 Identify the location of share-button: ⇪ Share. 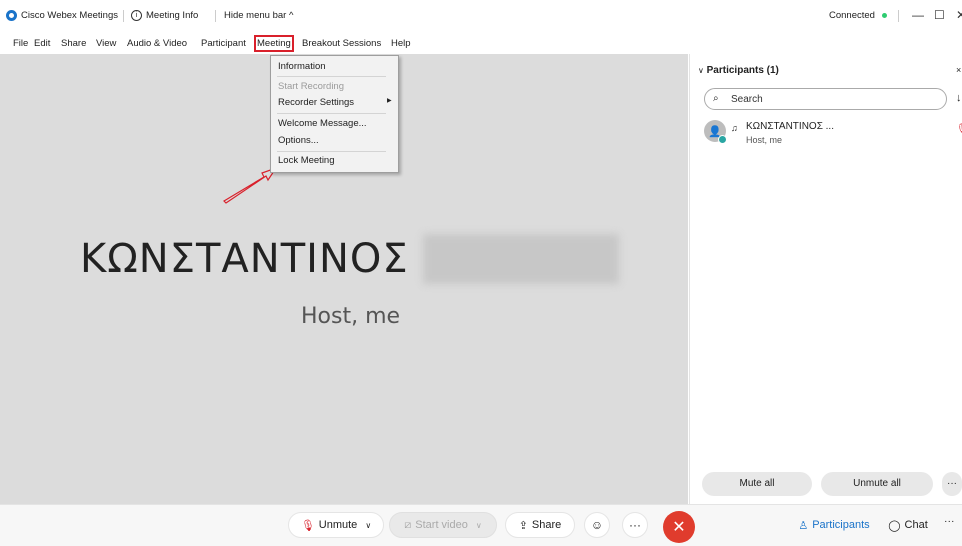
(540, 525).